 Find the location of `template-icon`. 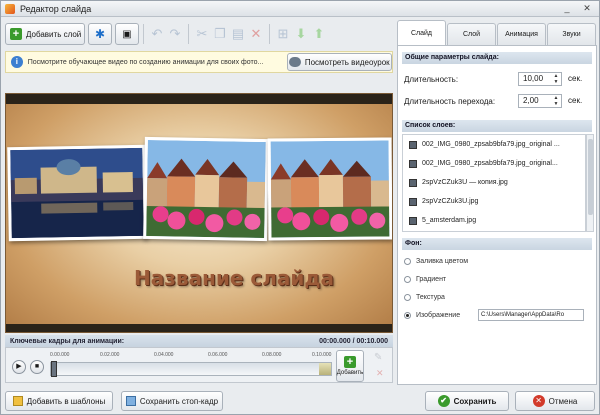

template-icon is located at coordinates (17, 401).